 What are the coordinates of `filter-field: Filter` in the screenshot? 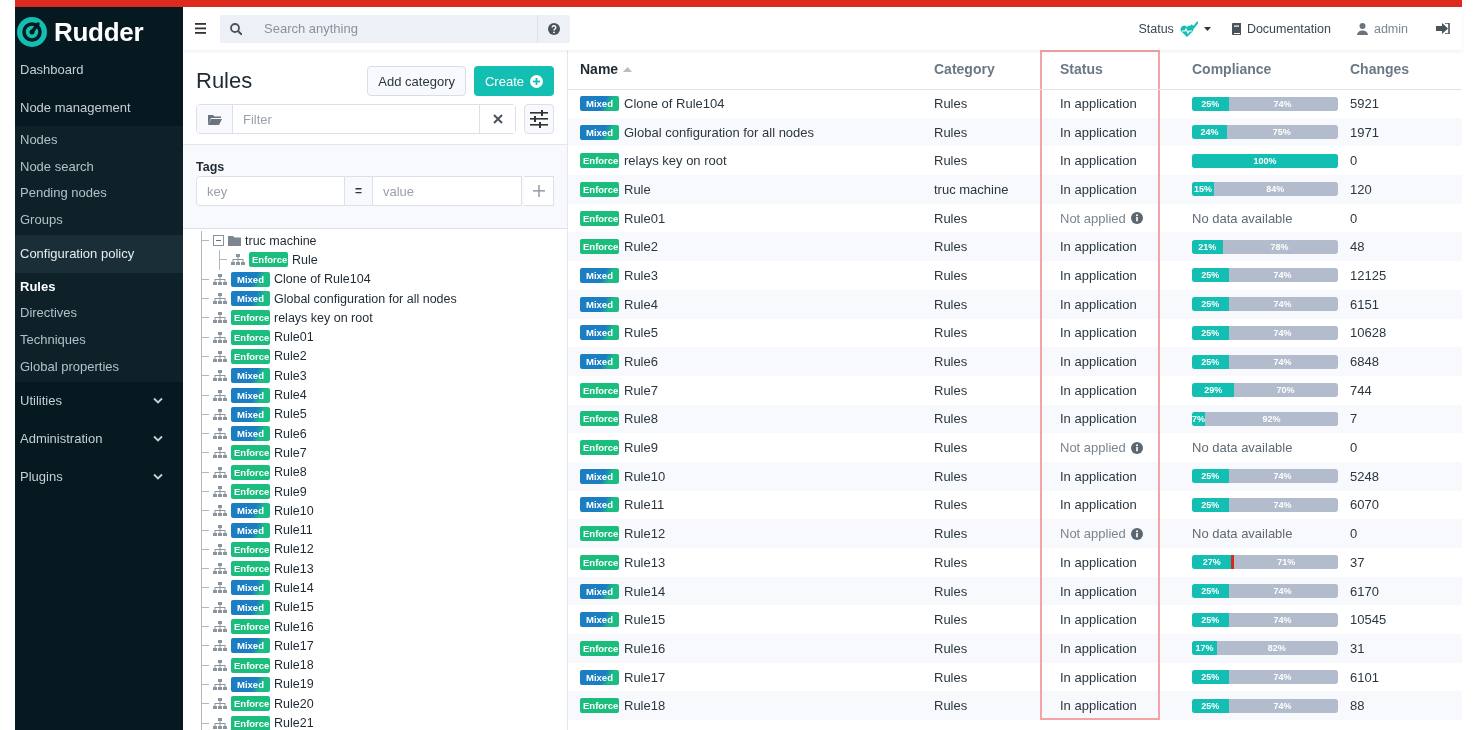 It's located at (356, 119).